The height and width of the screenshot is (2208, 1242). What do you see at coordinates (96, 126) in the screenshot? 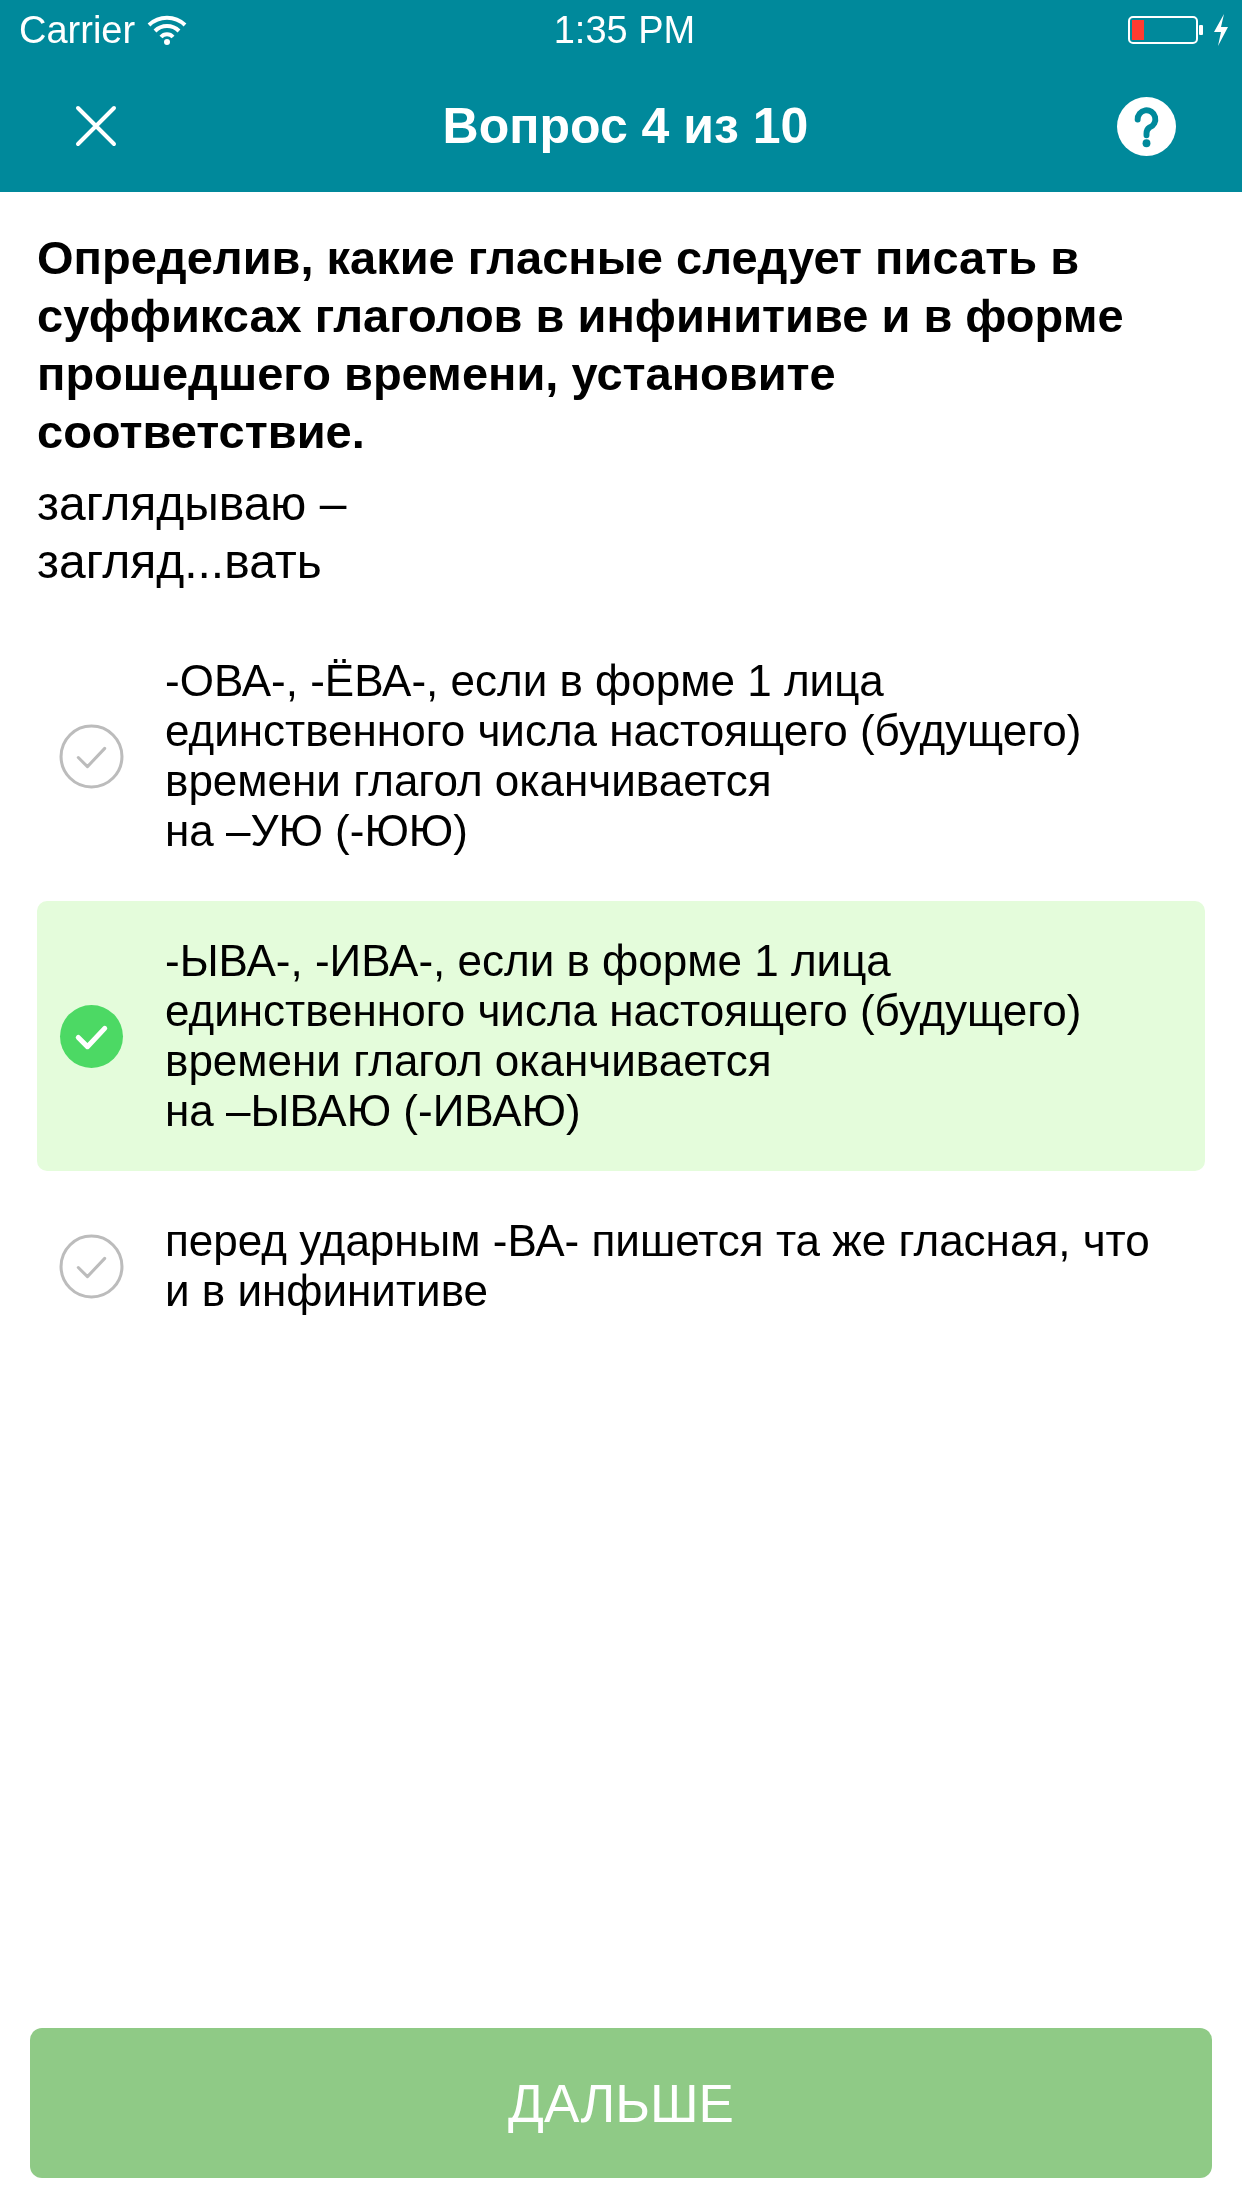
I see `close-icon` at bounding box center [96, 126].